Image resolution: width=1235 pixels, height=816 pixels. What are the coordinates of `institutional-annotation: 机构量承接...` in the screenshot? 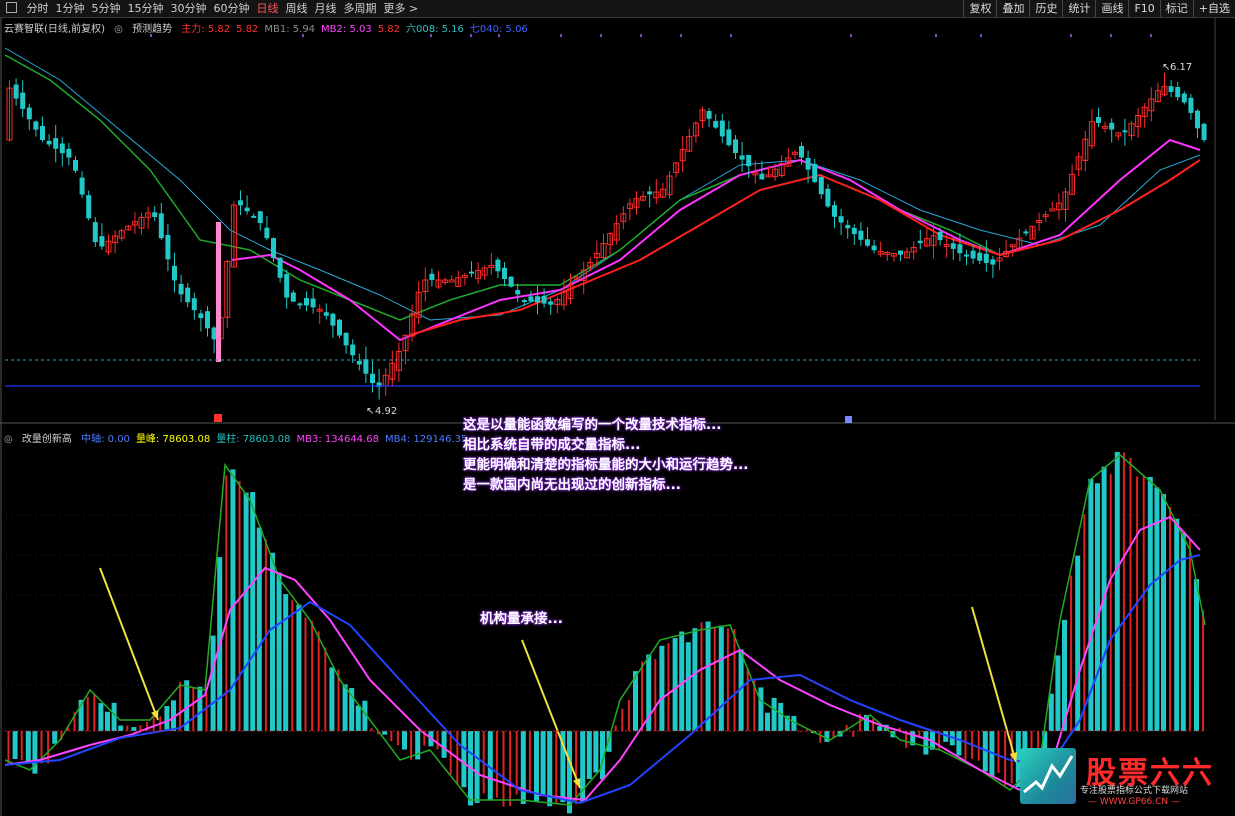 It's located at (521, 619).